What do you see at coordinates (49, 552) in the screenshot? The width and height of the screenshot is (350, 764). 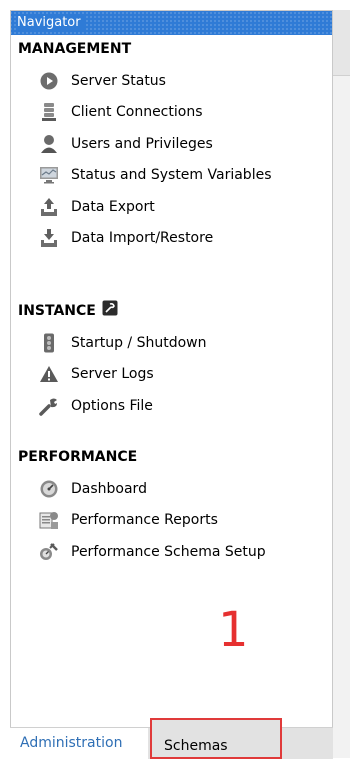 I see `schema-setup-icon` at bounding box center [49, 552].